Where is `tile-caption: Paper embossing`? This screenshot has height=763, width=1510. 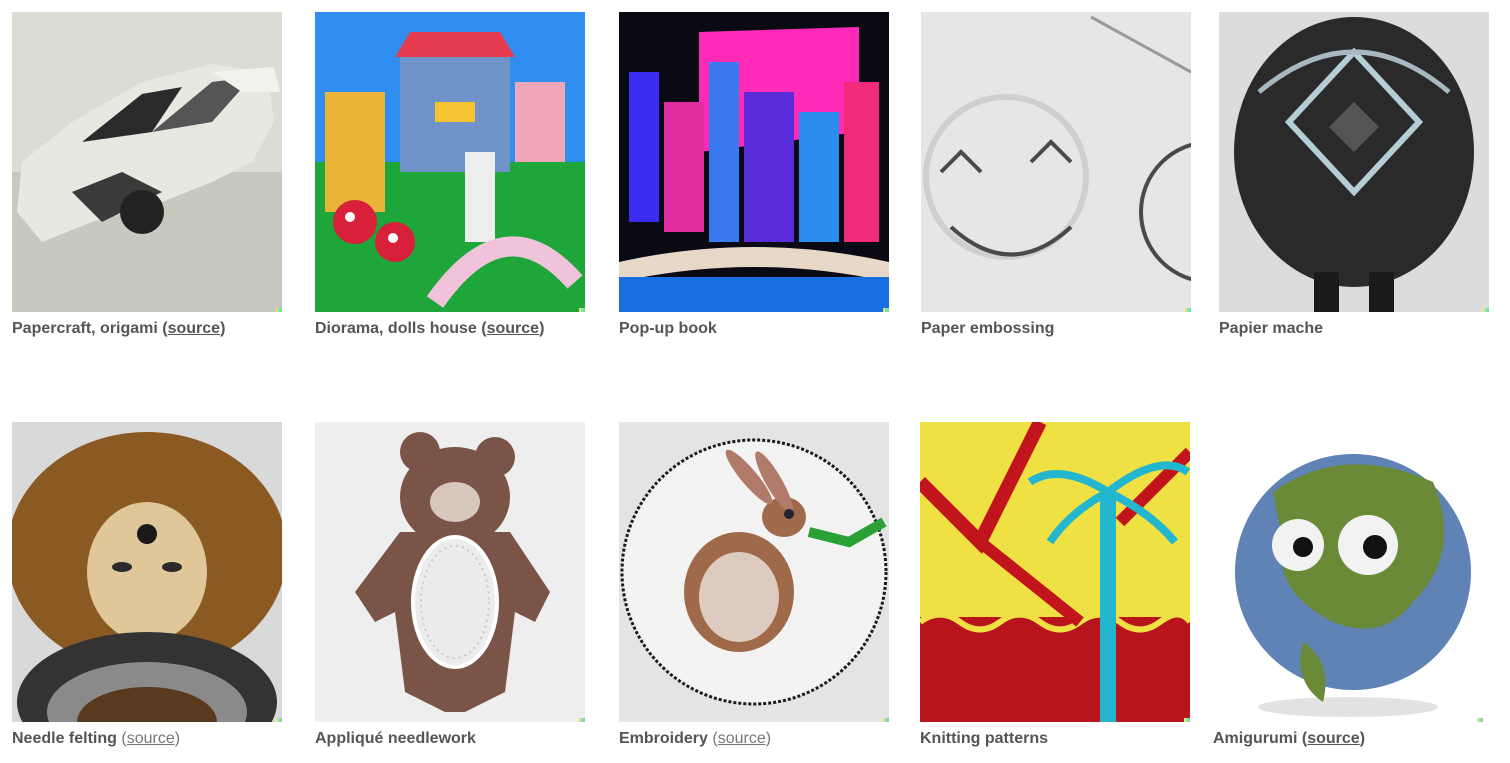
tile-caption: Paper embossing is located at coordinates (1056, 329).